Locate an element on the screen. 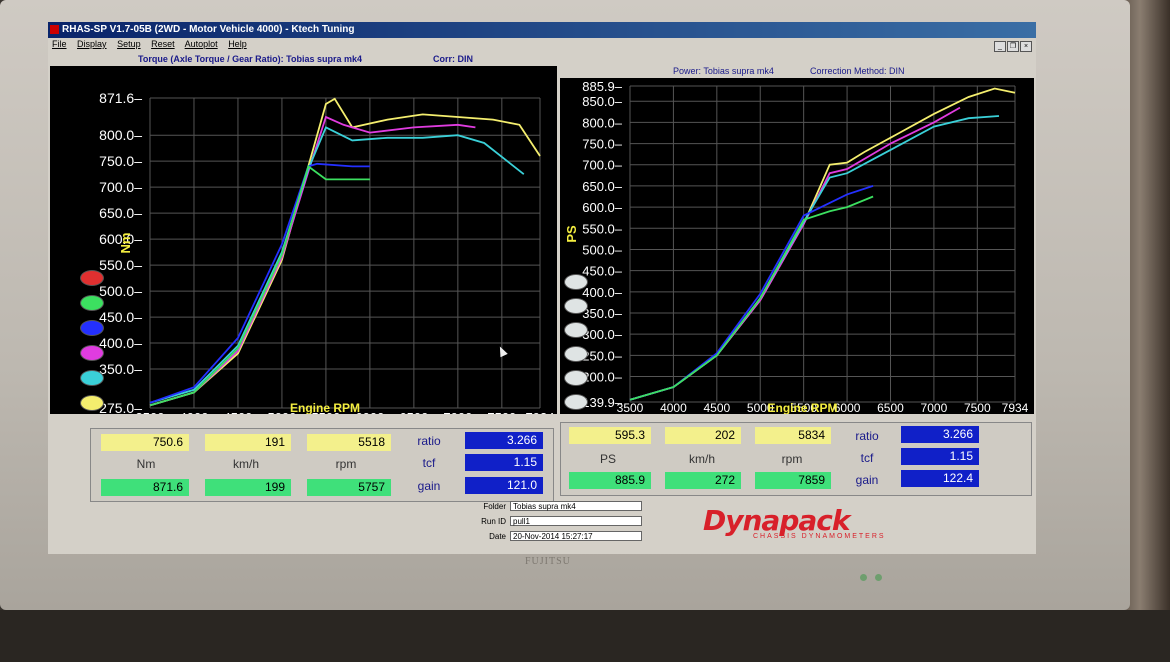 The image size is (1170, 662). power-y-tick: 750.0– is located at coordinates (602, 144).